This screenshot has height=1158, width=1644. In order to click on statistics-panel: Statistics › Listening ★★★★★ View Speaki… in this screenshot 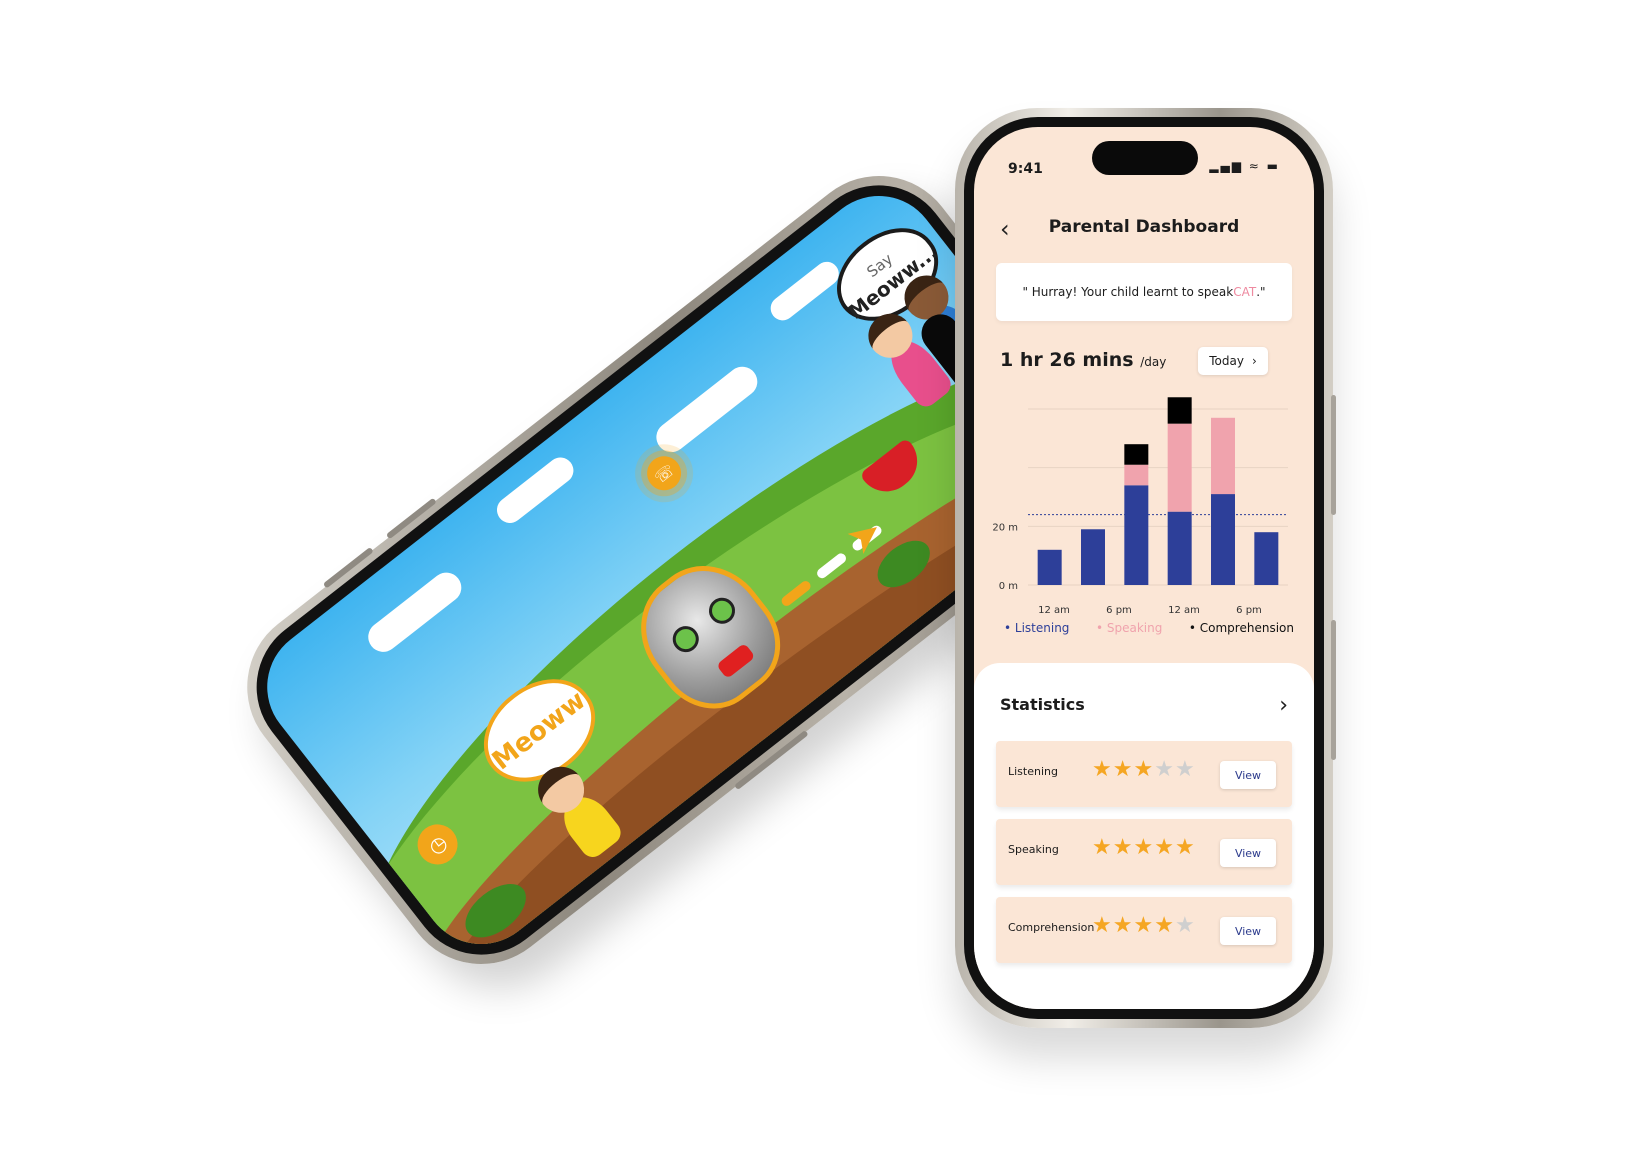, I will do `click(1144, 836)`.